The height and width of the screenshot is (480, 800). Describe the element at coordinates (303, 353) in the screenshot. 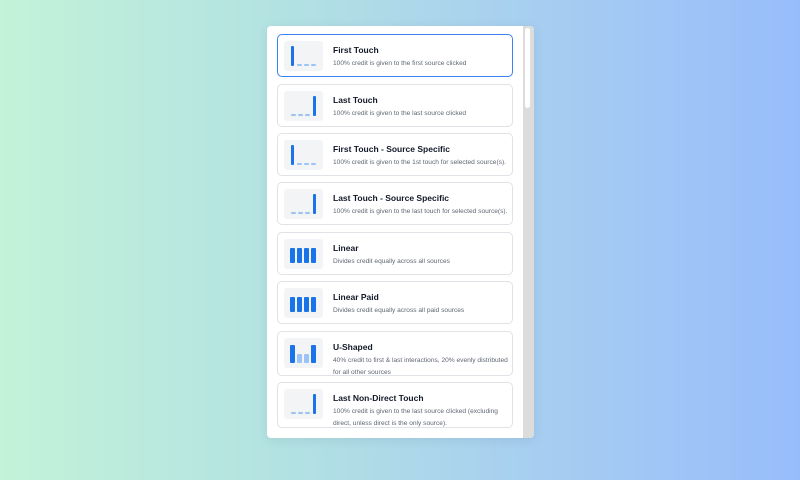

I see `u-shaped-icon` at that location.